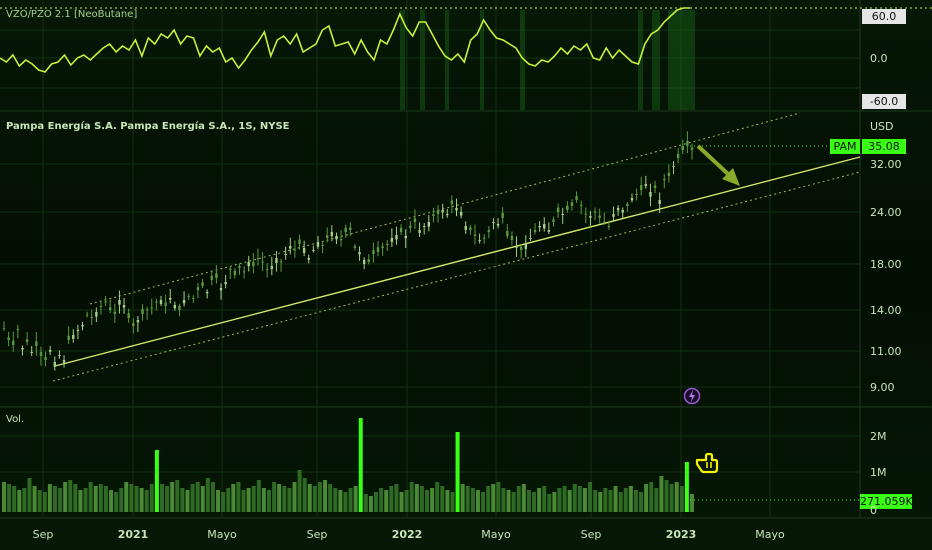 Image resolution: width=932 pixels, height=550 pixels. Describe the element at coordinates (692, 396) in the screenshot. I see `lightning-icon` at that location.